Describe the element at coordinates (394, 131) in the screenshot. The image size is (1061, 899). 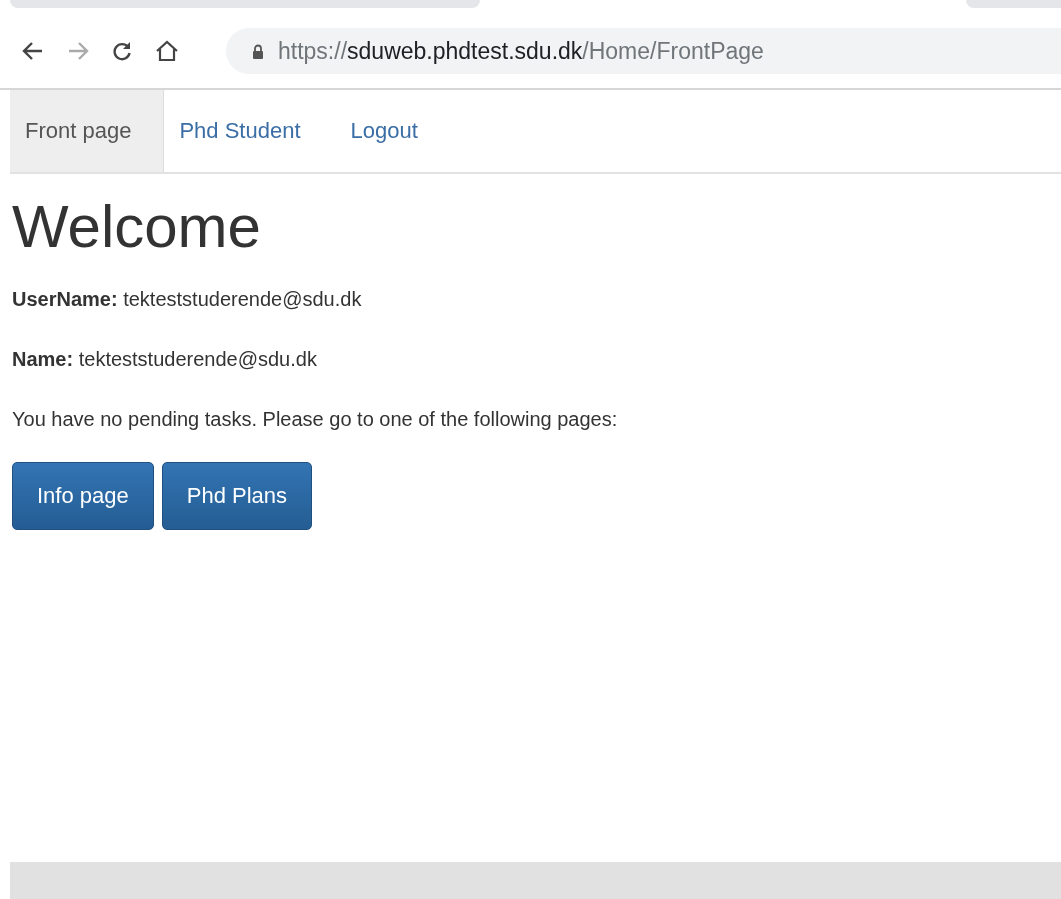
I see `nav-tab: Logout` at that location.